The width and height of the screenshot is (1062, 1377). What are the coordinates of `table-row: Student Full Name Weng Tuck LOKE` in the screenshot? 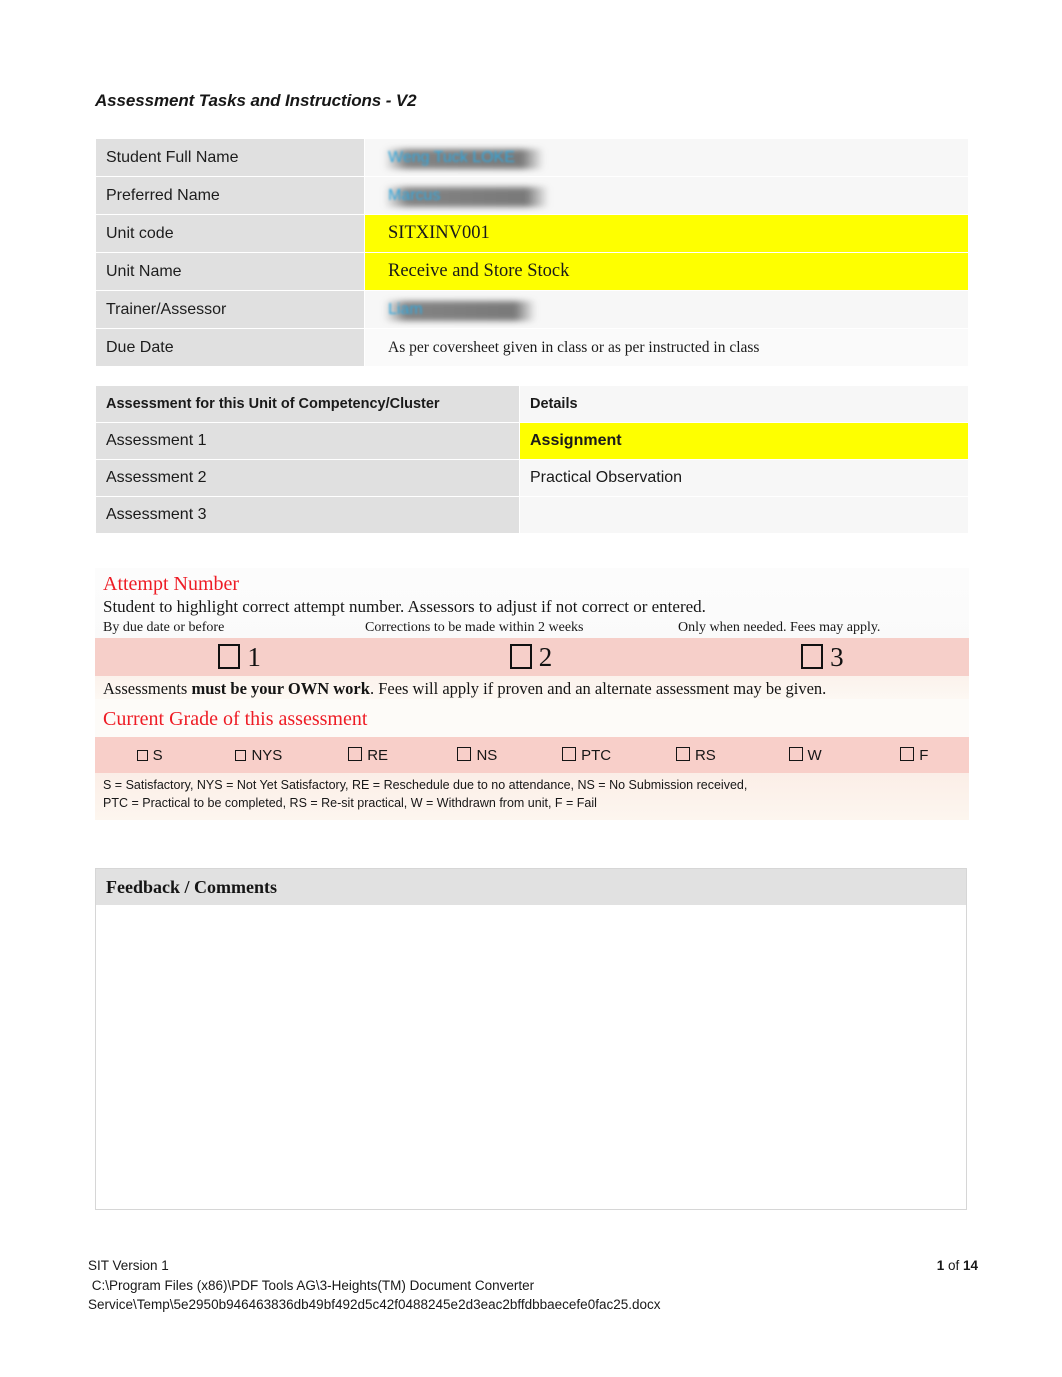 It's located at (532, 157).